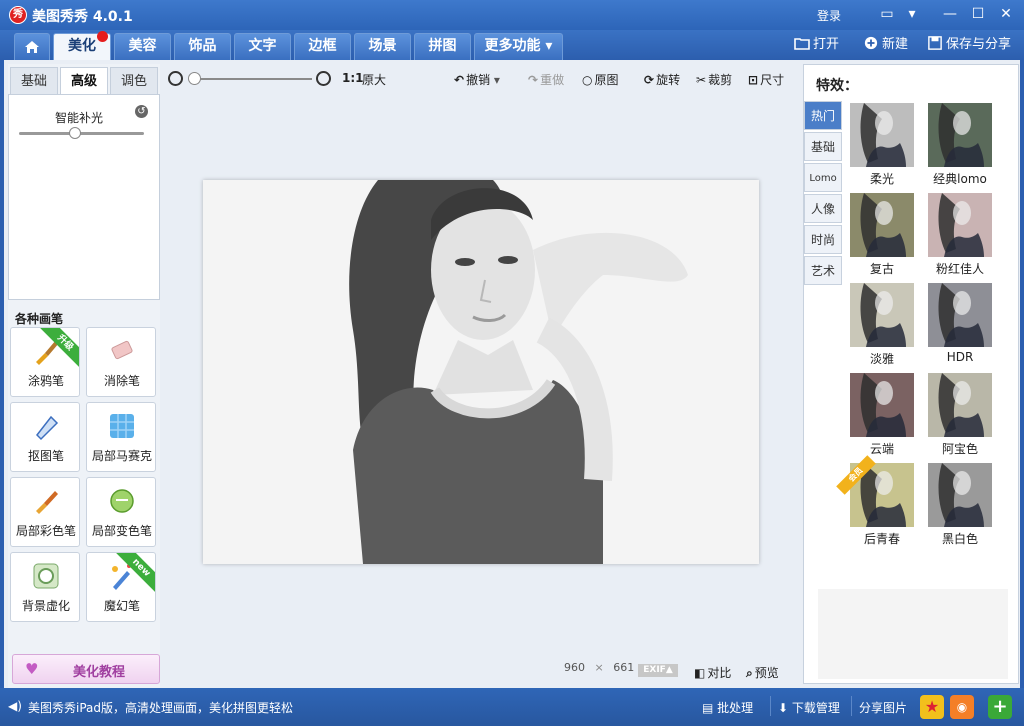 The width and height of the screenshot is (1024, 726). What do you see at coordinates (950, 14) in the screenshot?
I see `minimize-button: —` at bounding box center [950, 14].